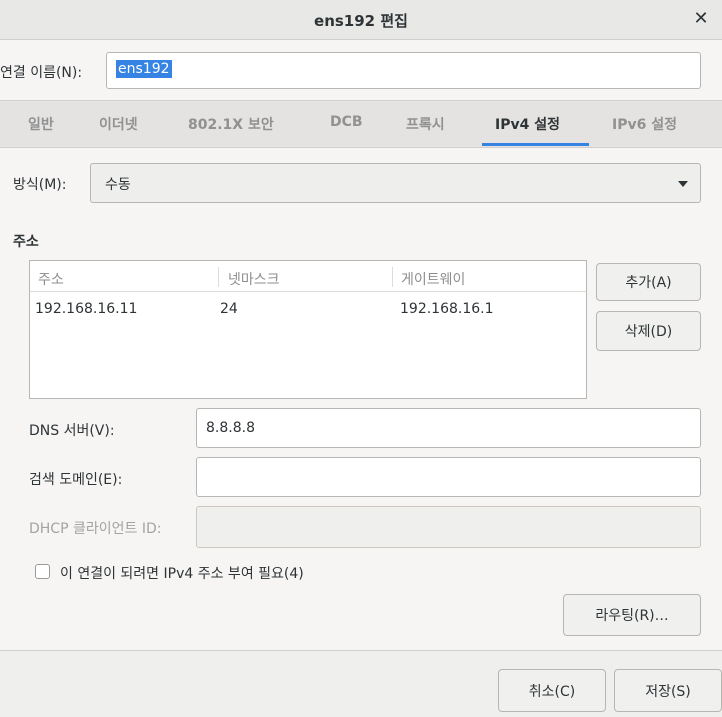 The image size is (722, 717). I want to click on cancel-button: 취소(C), so click(552, 690).